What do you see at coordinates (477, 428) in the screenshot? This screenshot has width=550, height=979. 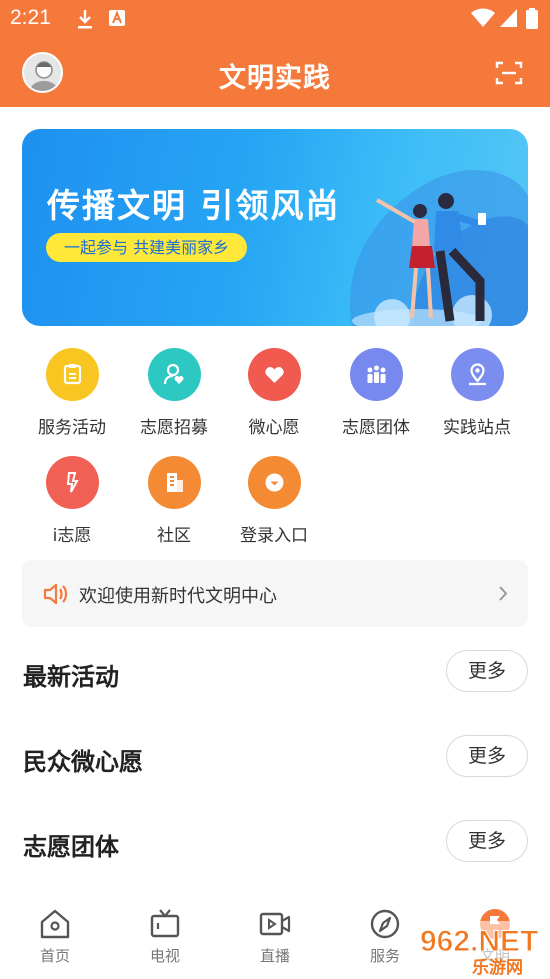 I see `menu-label: 实践站点` at bounding box center [477, 428].